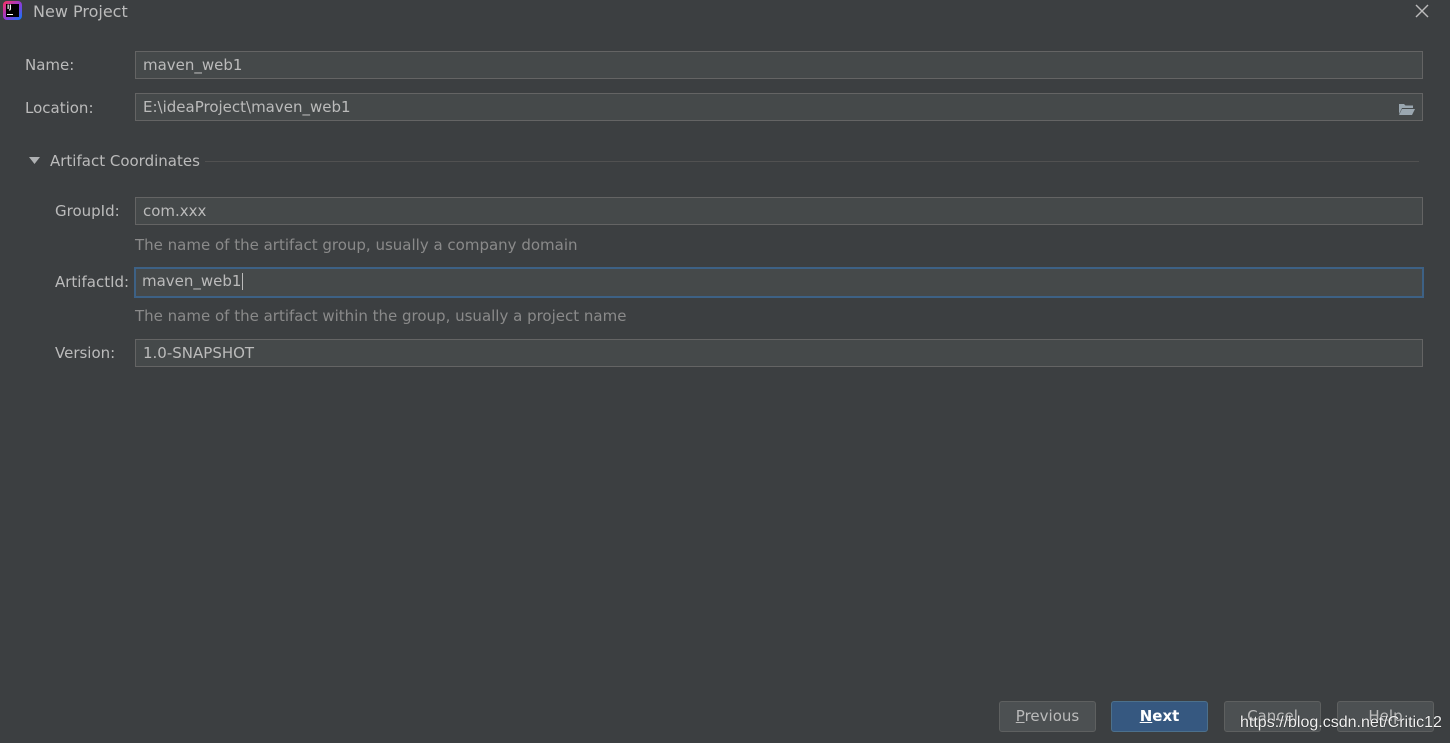 The height and width of the screenshot is (743, 1450). What do you see at coordinates (50, 65) in the screenshot?
I see `name-label: Name:` at bounding box center [50, 65].